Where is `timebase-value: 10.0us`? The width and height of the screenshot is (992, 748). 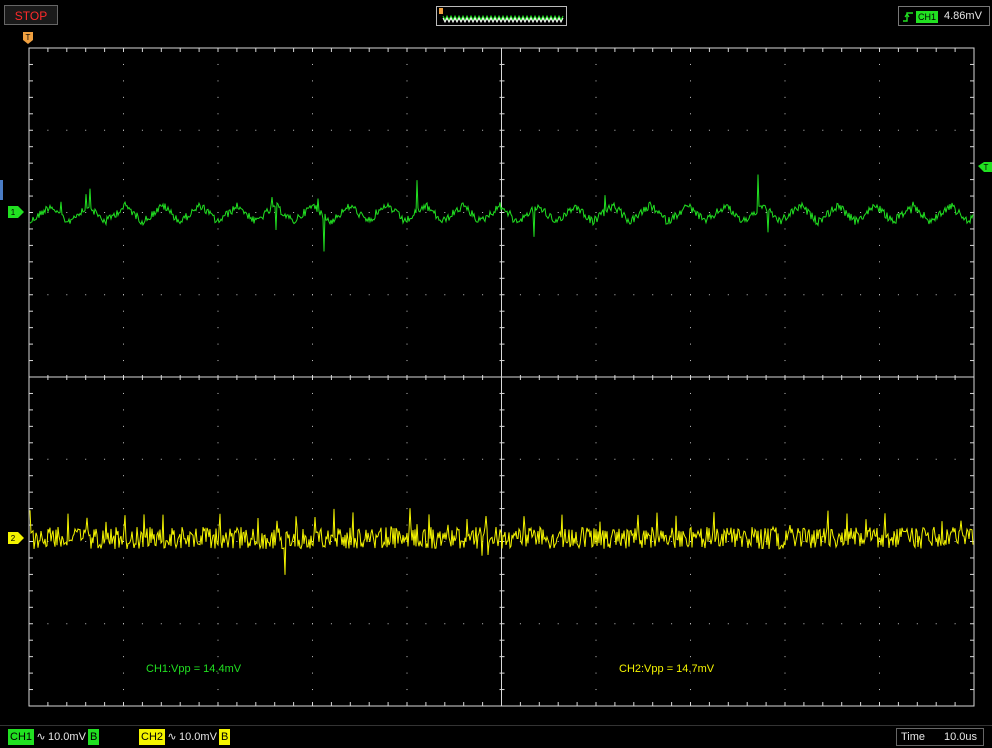 timebase-value: 10.0us is located at coordinates (960, 737).